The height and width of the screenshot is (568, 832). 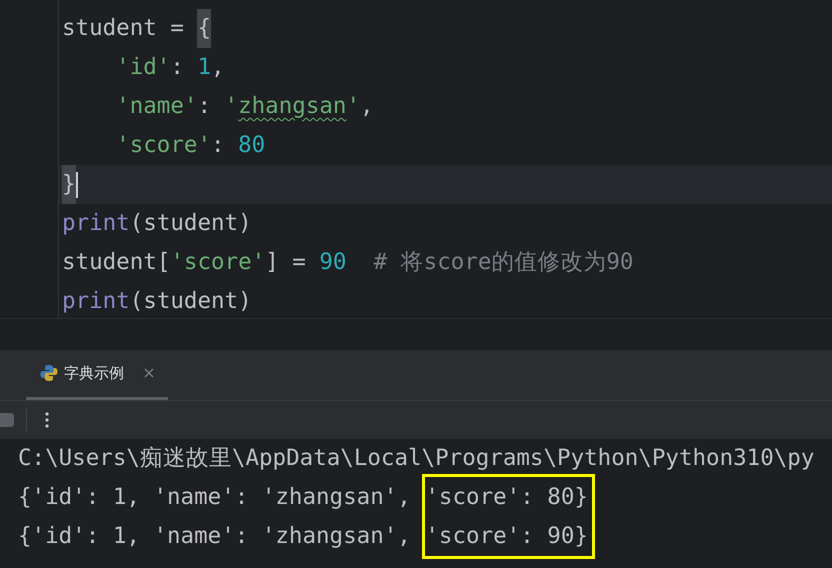 What do you see at coordinates (445, 28) in the screenshot?
I see `code-line: student = {` at bounding box center [445, 28].